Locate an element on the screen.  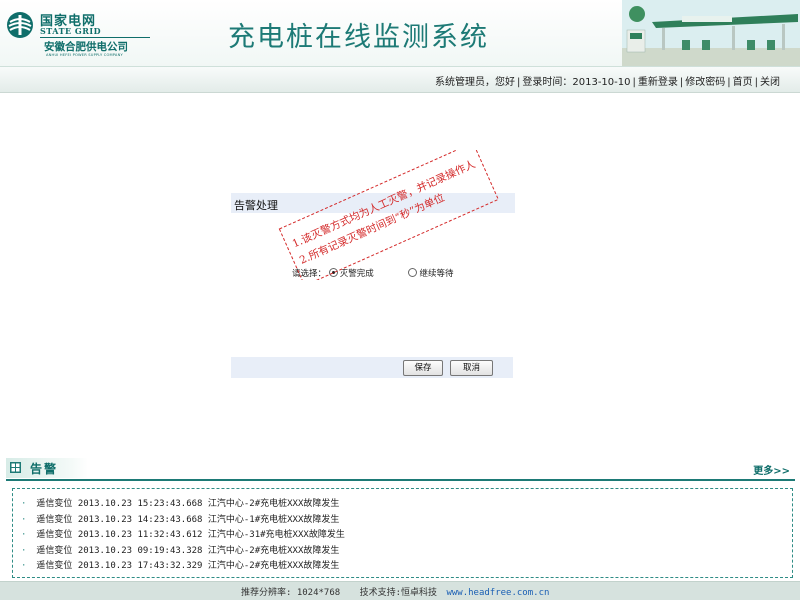
state-grid-logo-icon is located at coordinates (20, 25).